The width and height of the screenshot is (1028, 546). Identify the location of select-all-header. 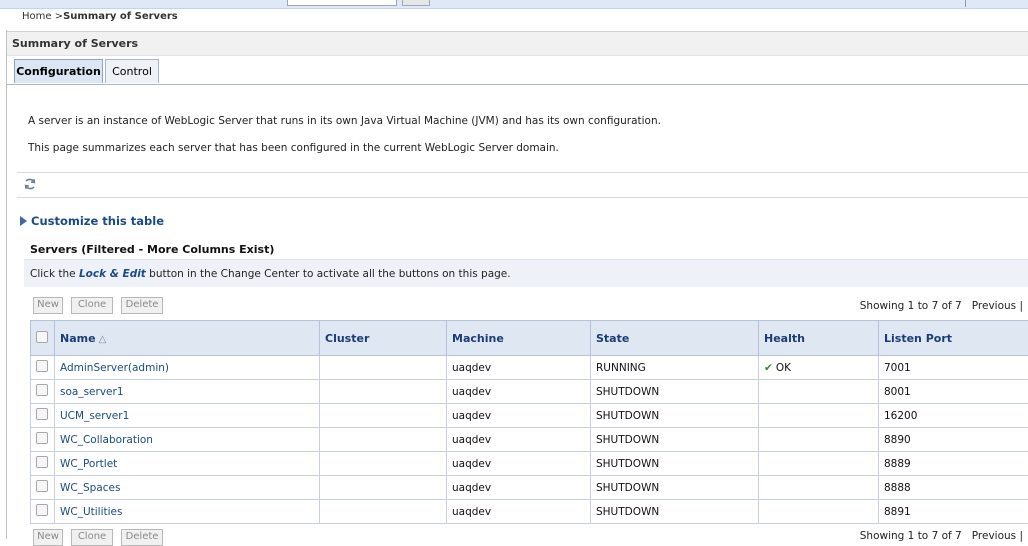
(43, 338).